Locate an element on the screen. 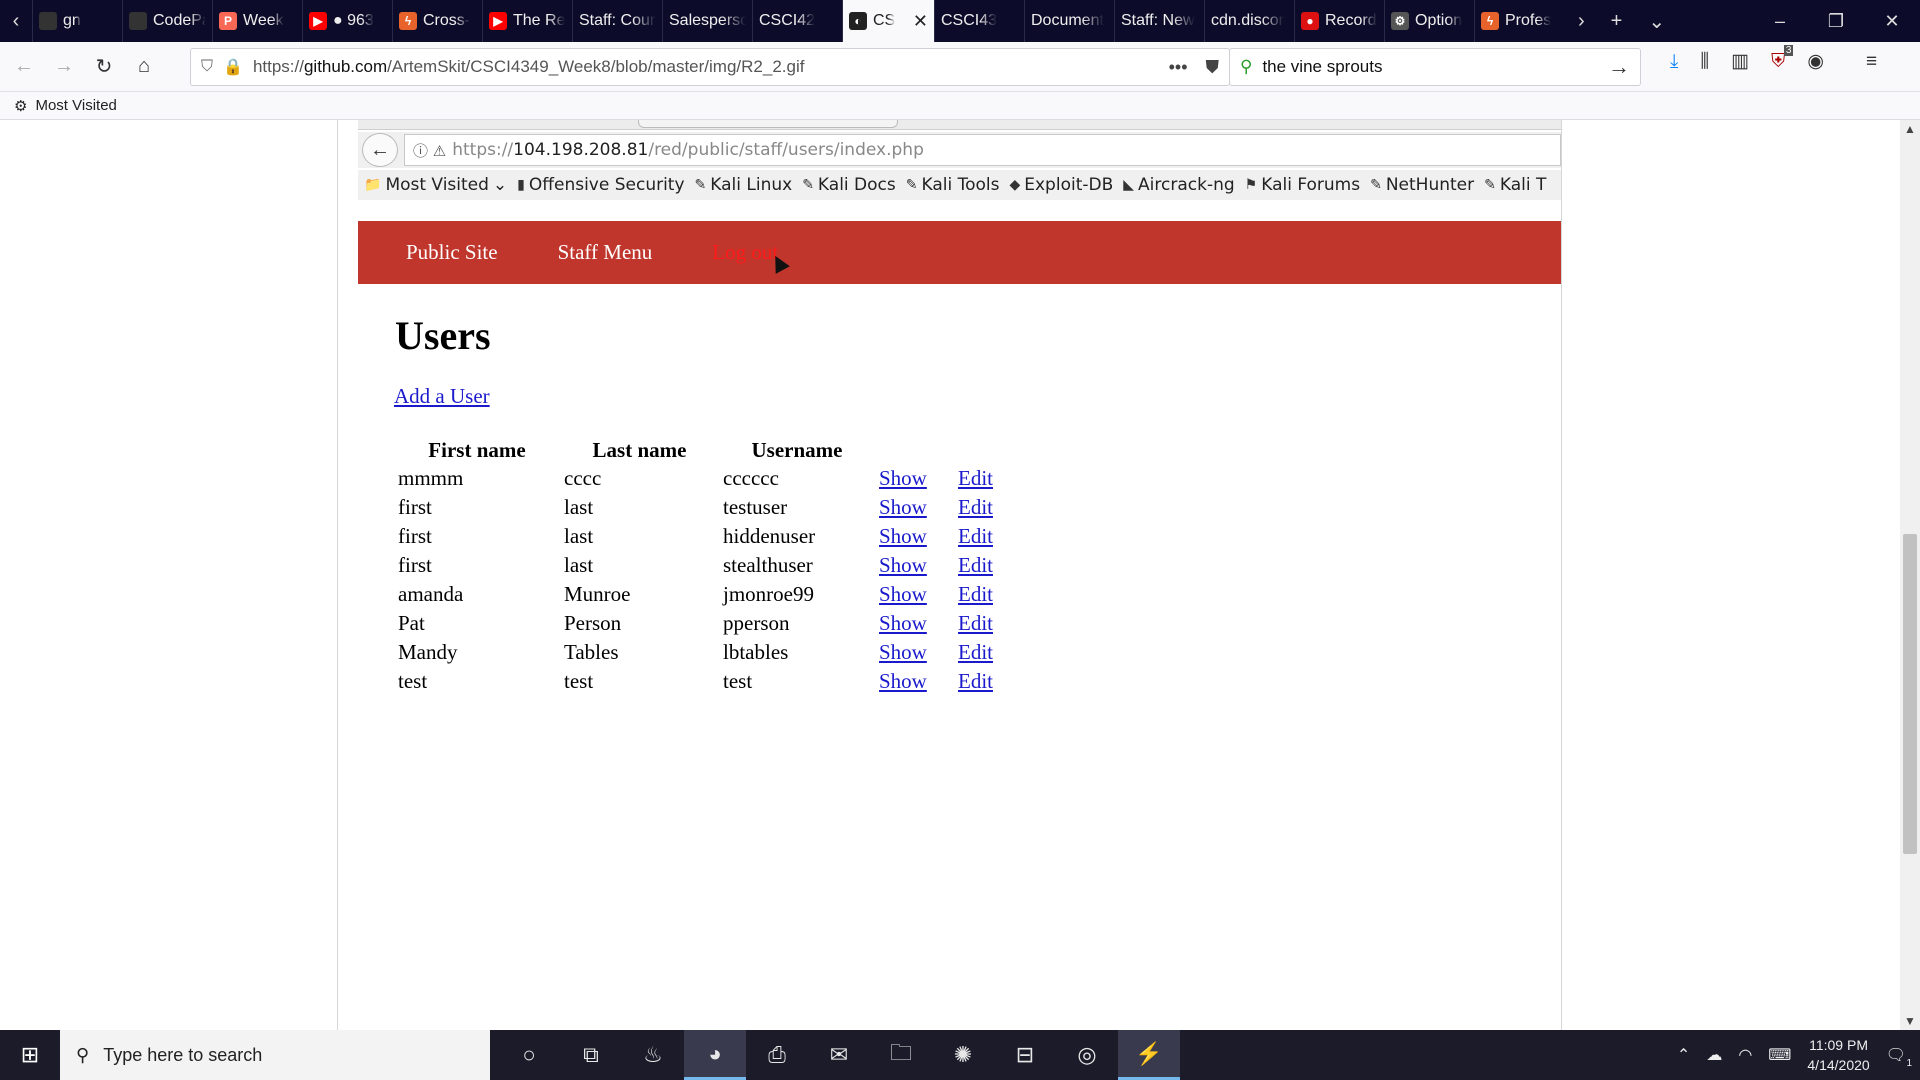 This screenshot has height=1080, width=1920. reload-icon: ↻ is located at coordinates (104, 67).